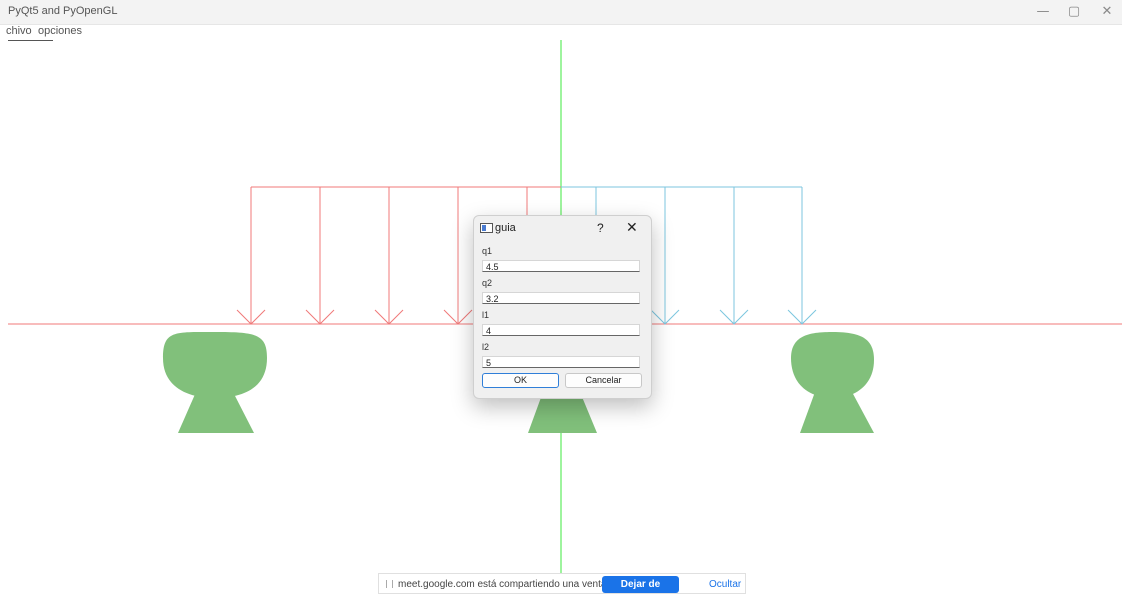 The width and height of the screenshot is (1122, 610). I want to click on l1-label: l1, so click(486, 315).